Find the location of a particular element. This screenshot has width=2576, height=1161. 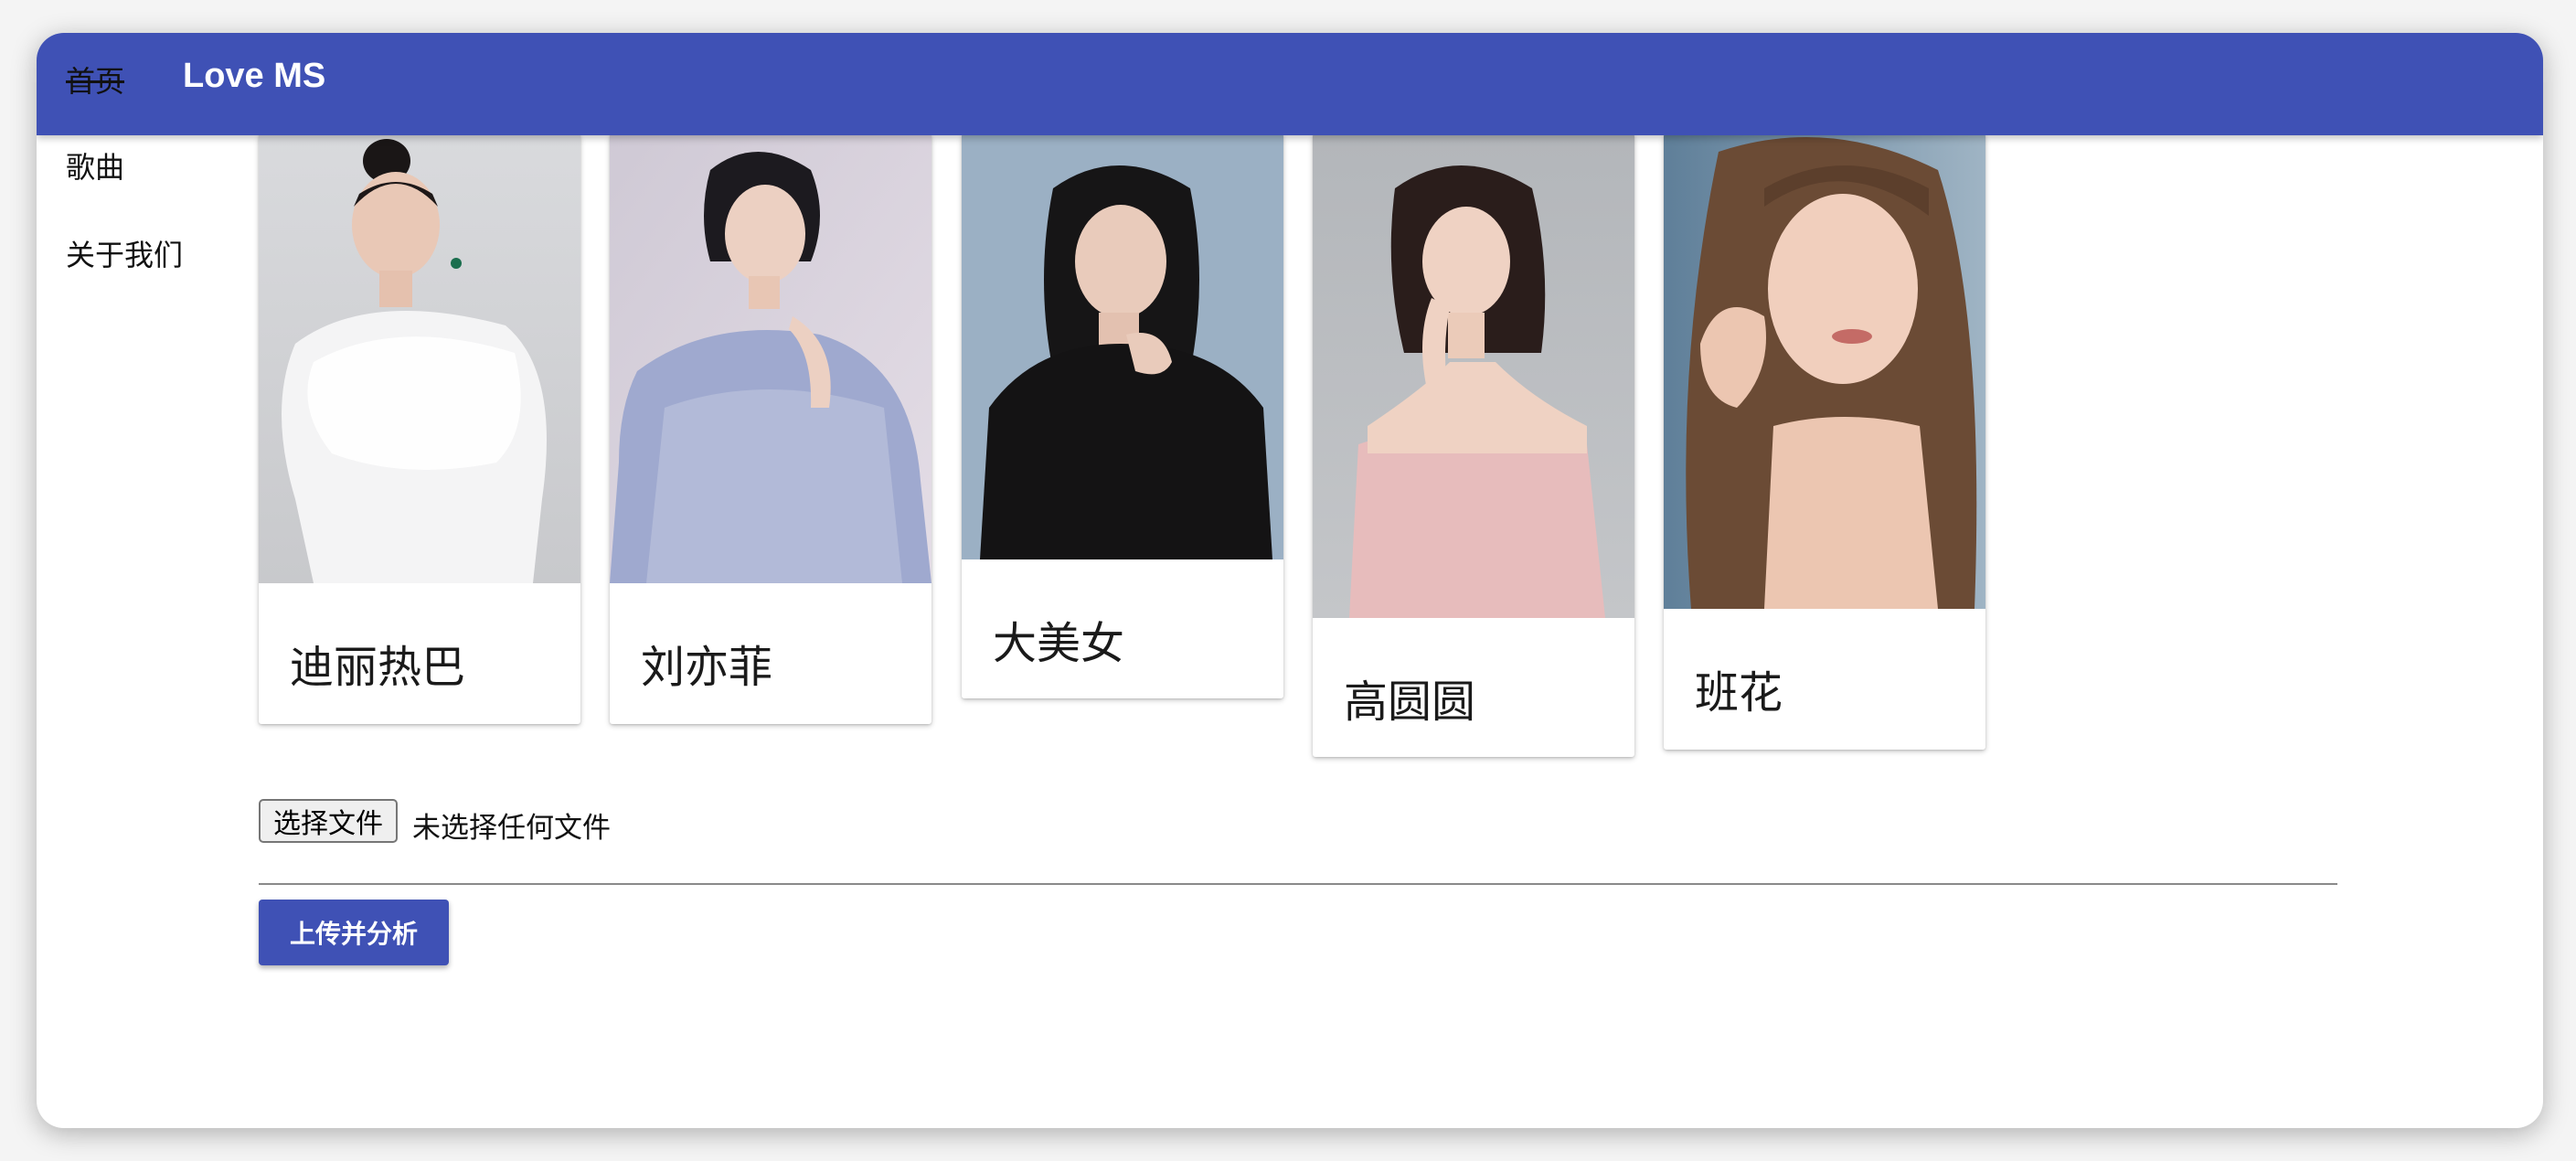

profile-card: 刘亦菲 is located at coordinates (770, 428).